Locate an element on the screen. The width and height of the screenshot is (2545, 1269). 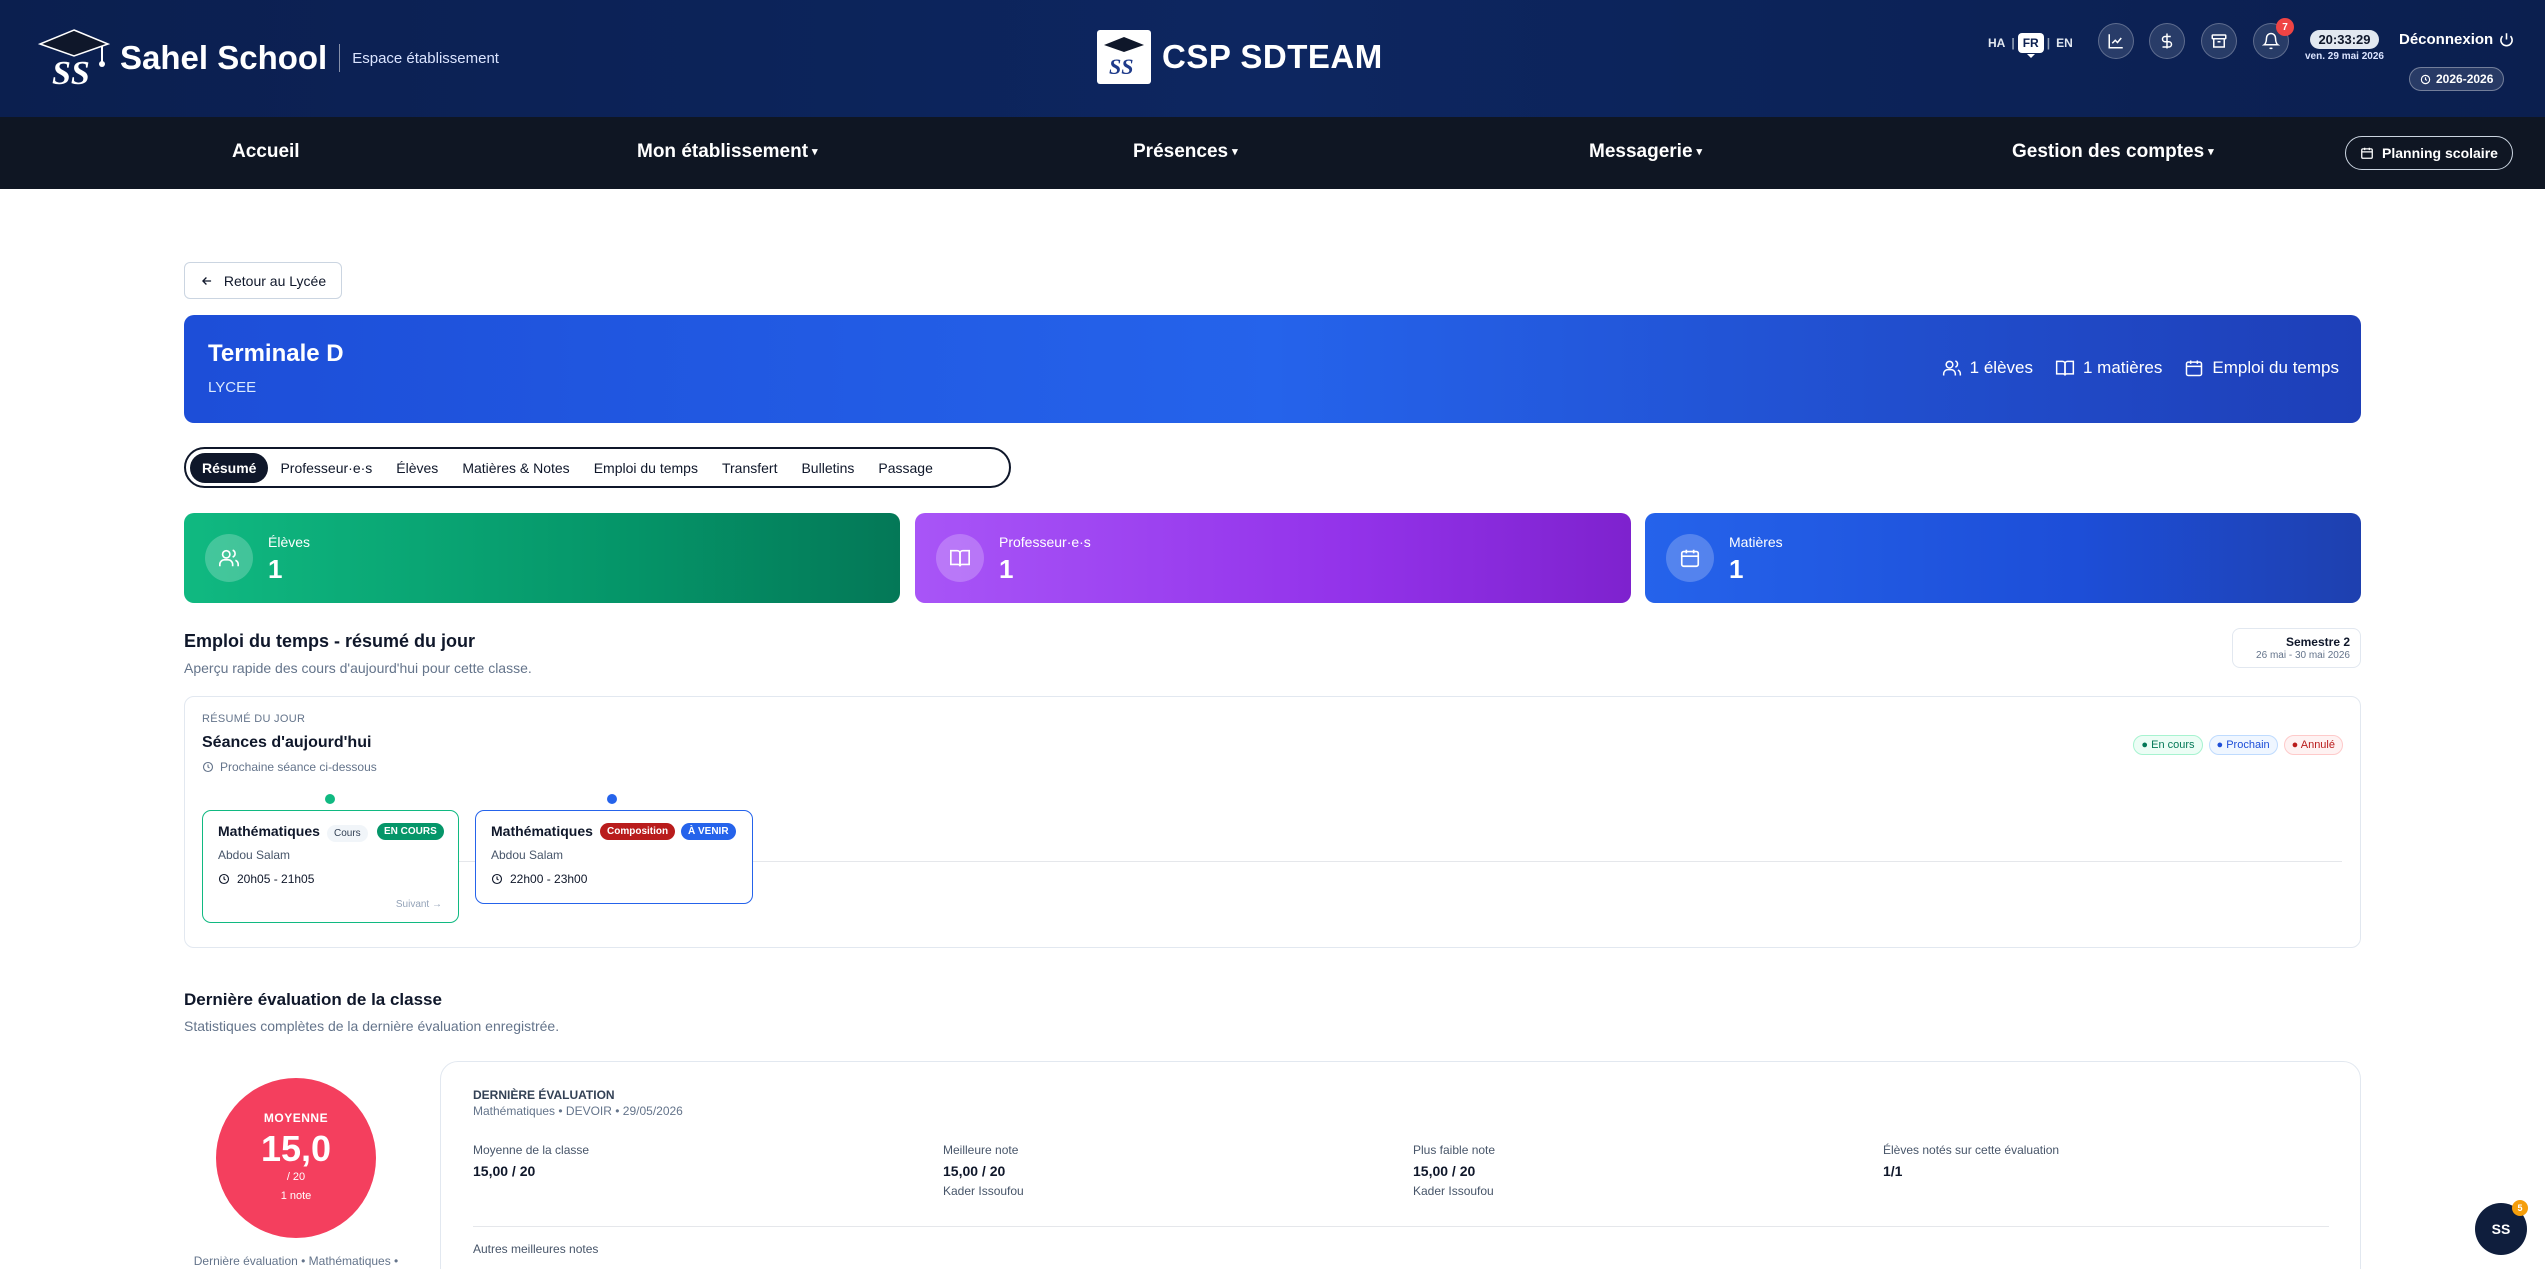
evaluation-meta: Mathématiques • DEVOIR • 29/05/2026 is located at coordinates (578, 1111).